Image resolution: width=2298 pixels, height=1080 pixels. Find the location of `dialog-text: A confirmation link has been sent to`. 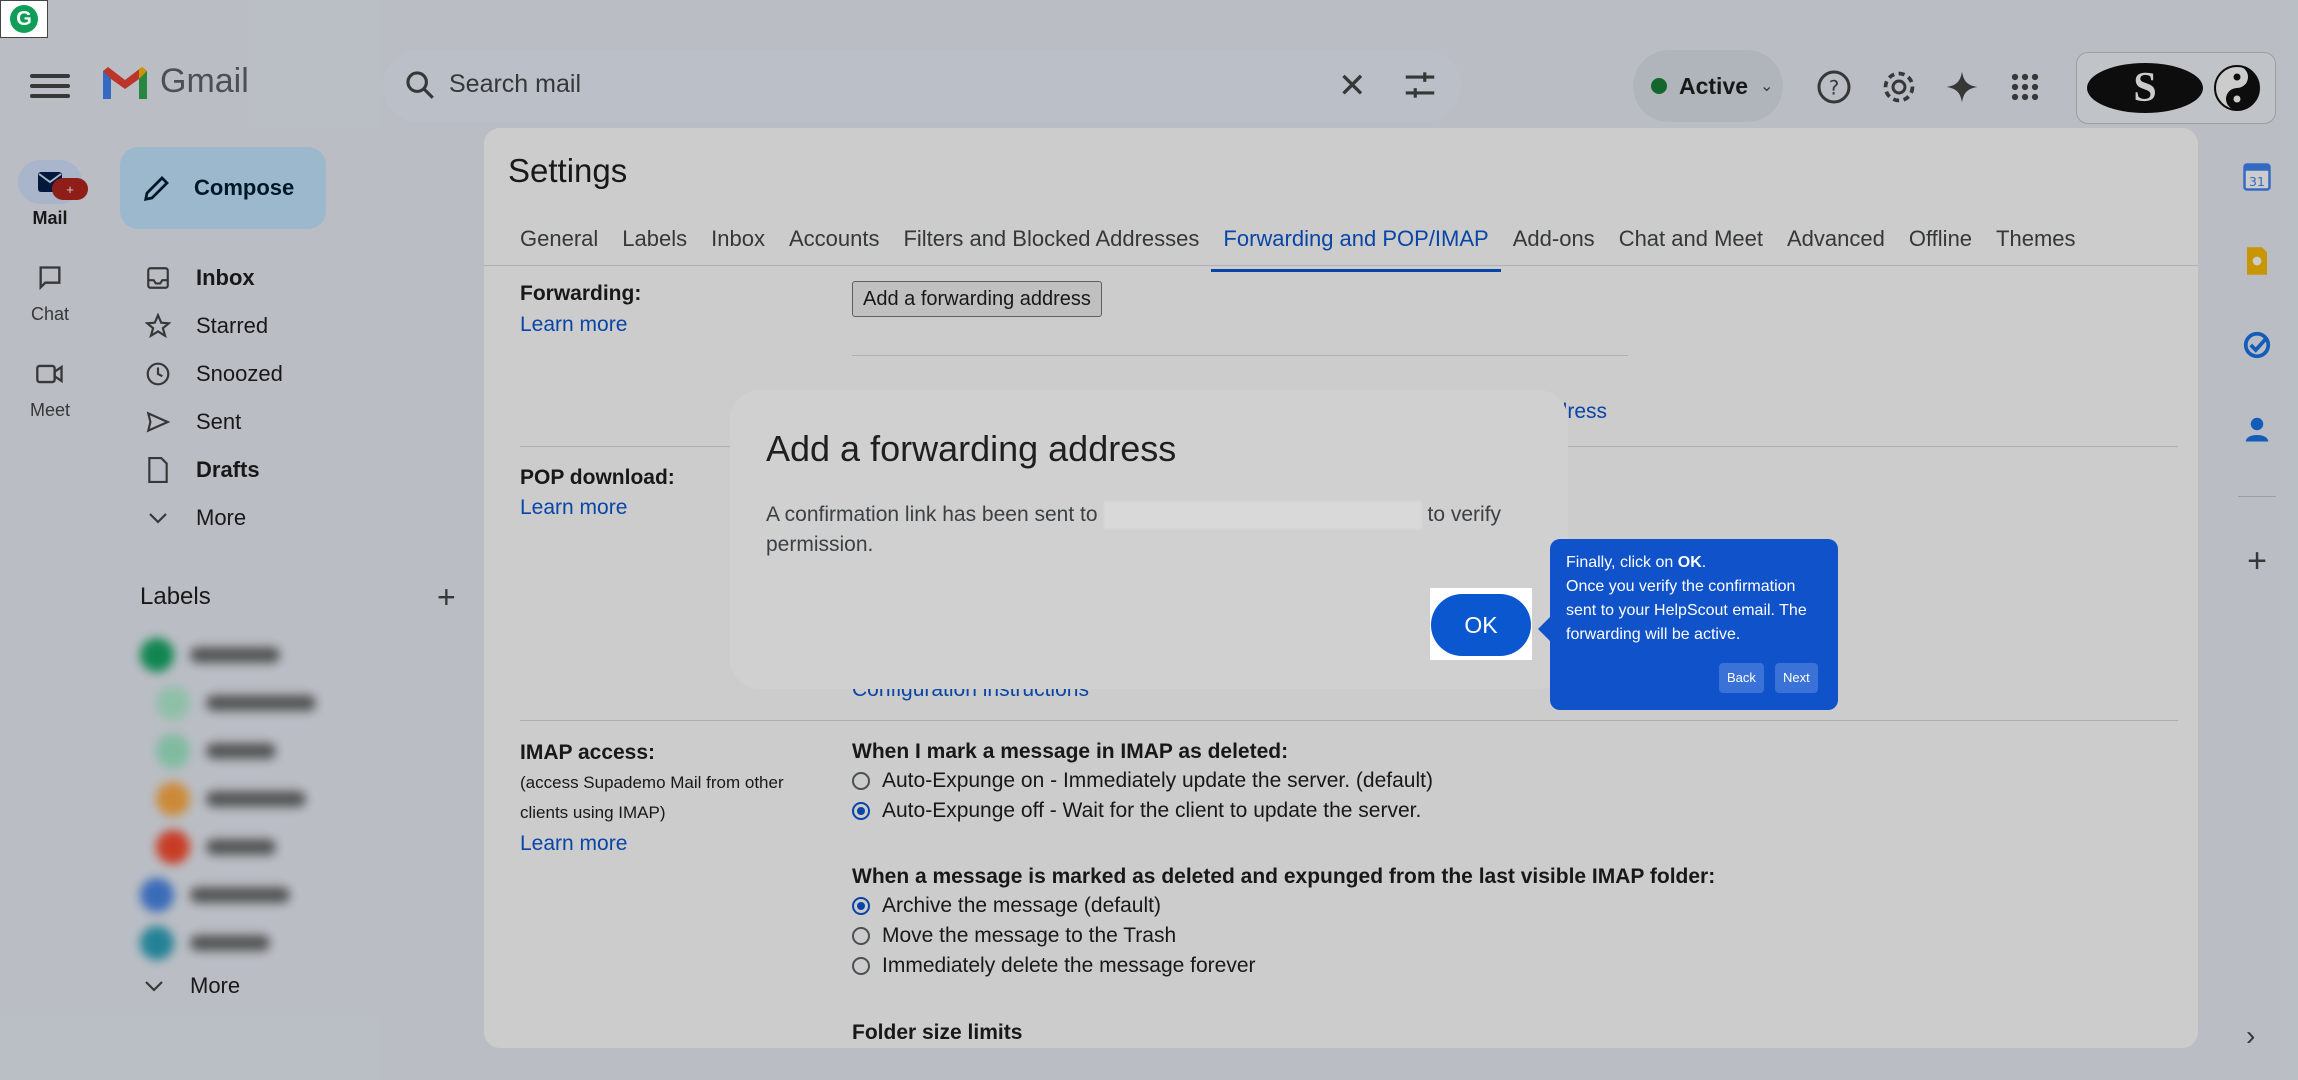

dialog-text: A confirmation link has been sent to is located at coordinates (932, 514).